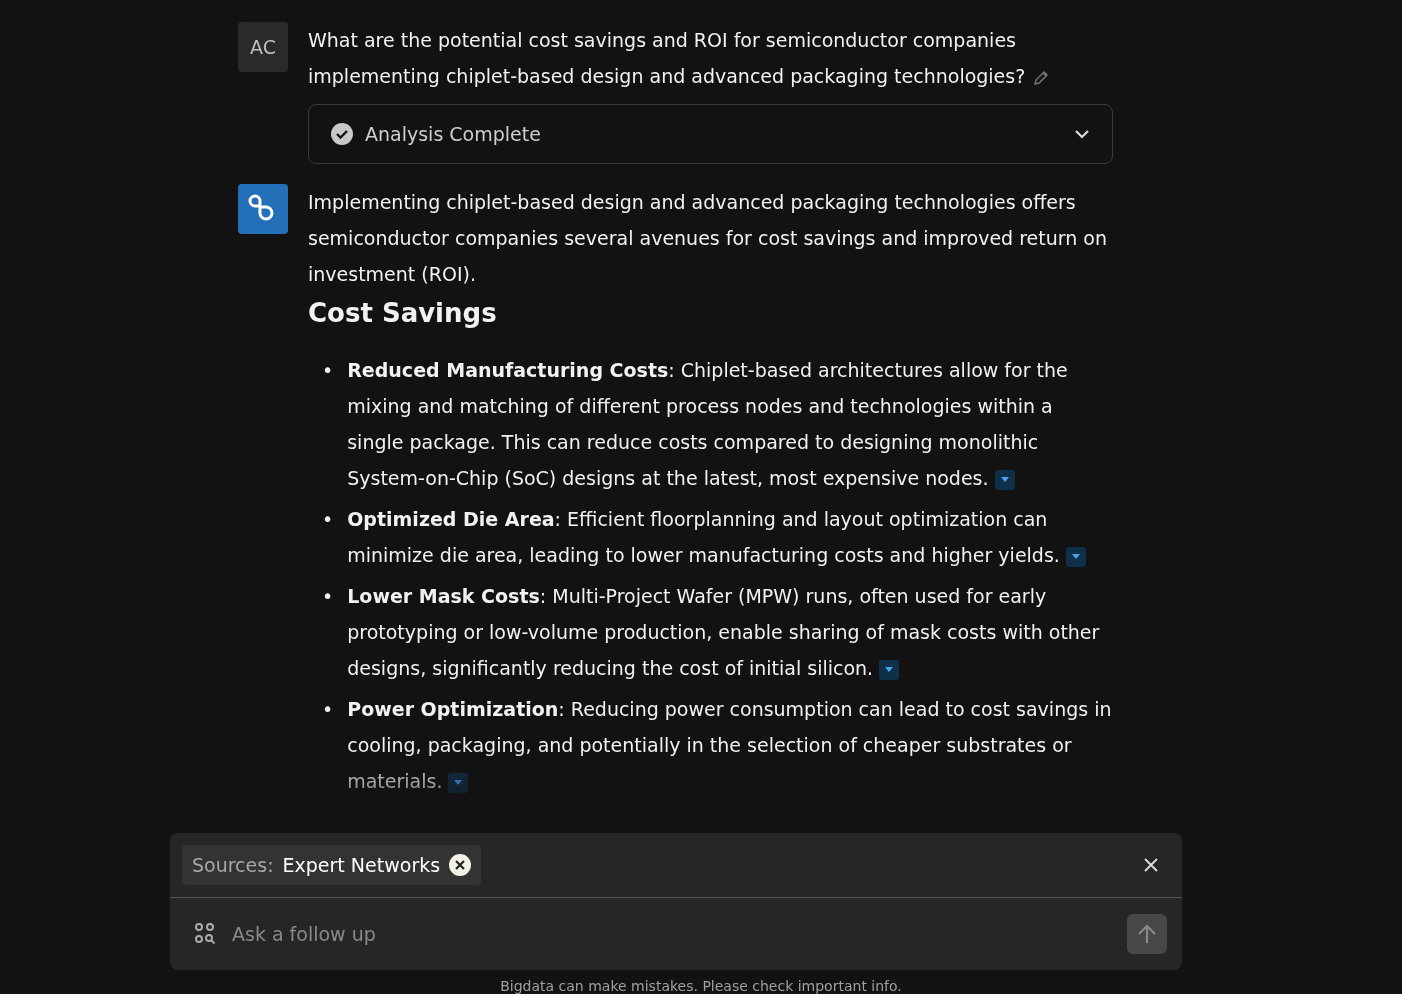 This screenshot has width=1402, height=994. Describe the element at coordinates (1082, 134) in the screenshot. I see `chevron-icon` at that location.